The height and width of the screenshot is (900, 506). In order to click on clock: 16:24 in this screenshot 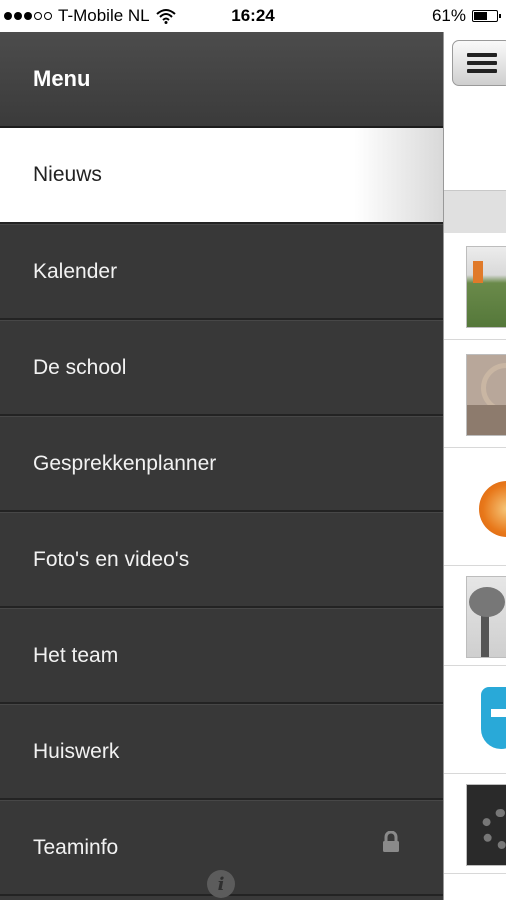, I will do `click(253, 15)`.